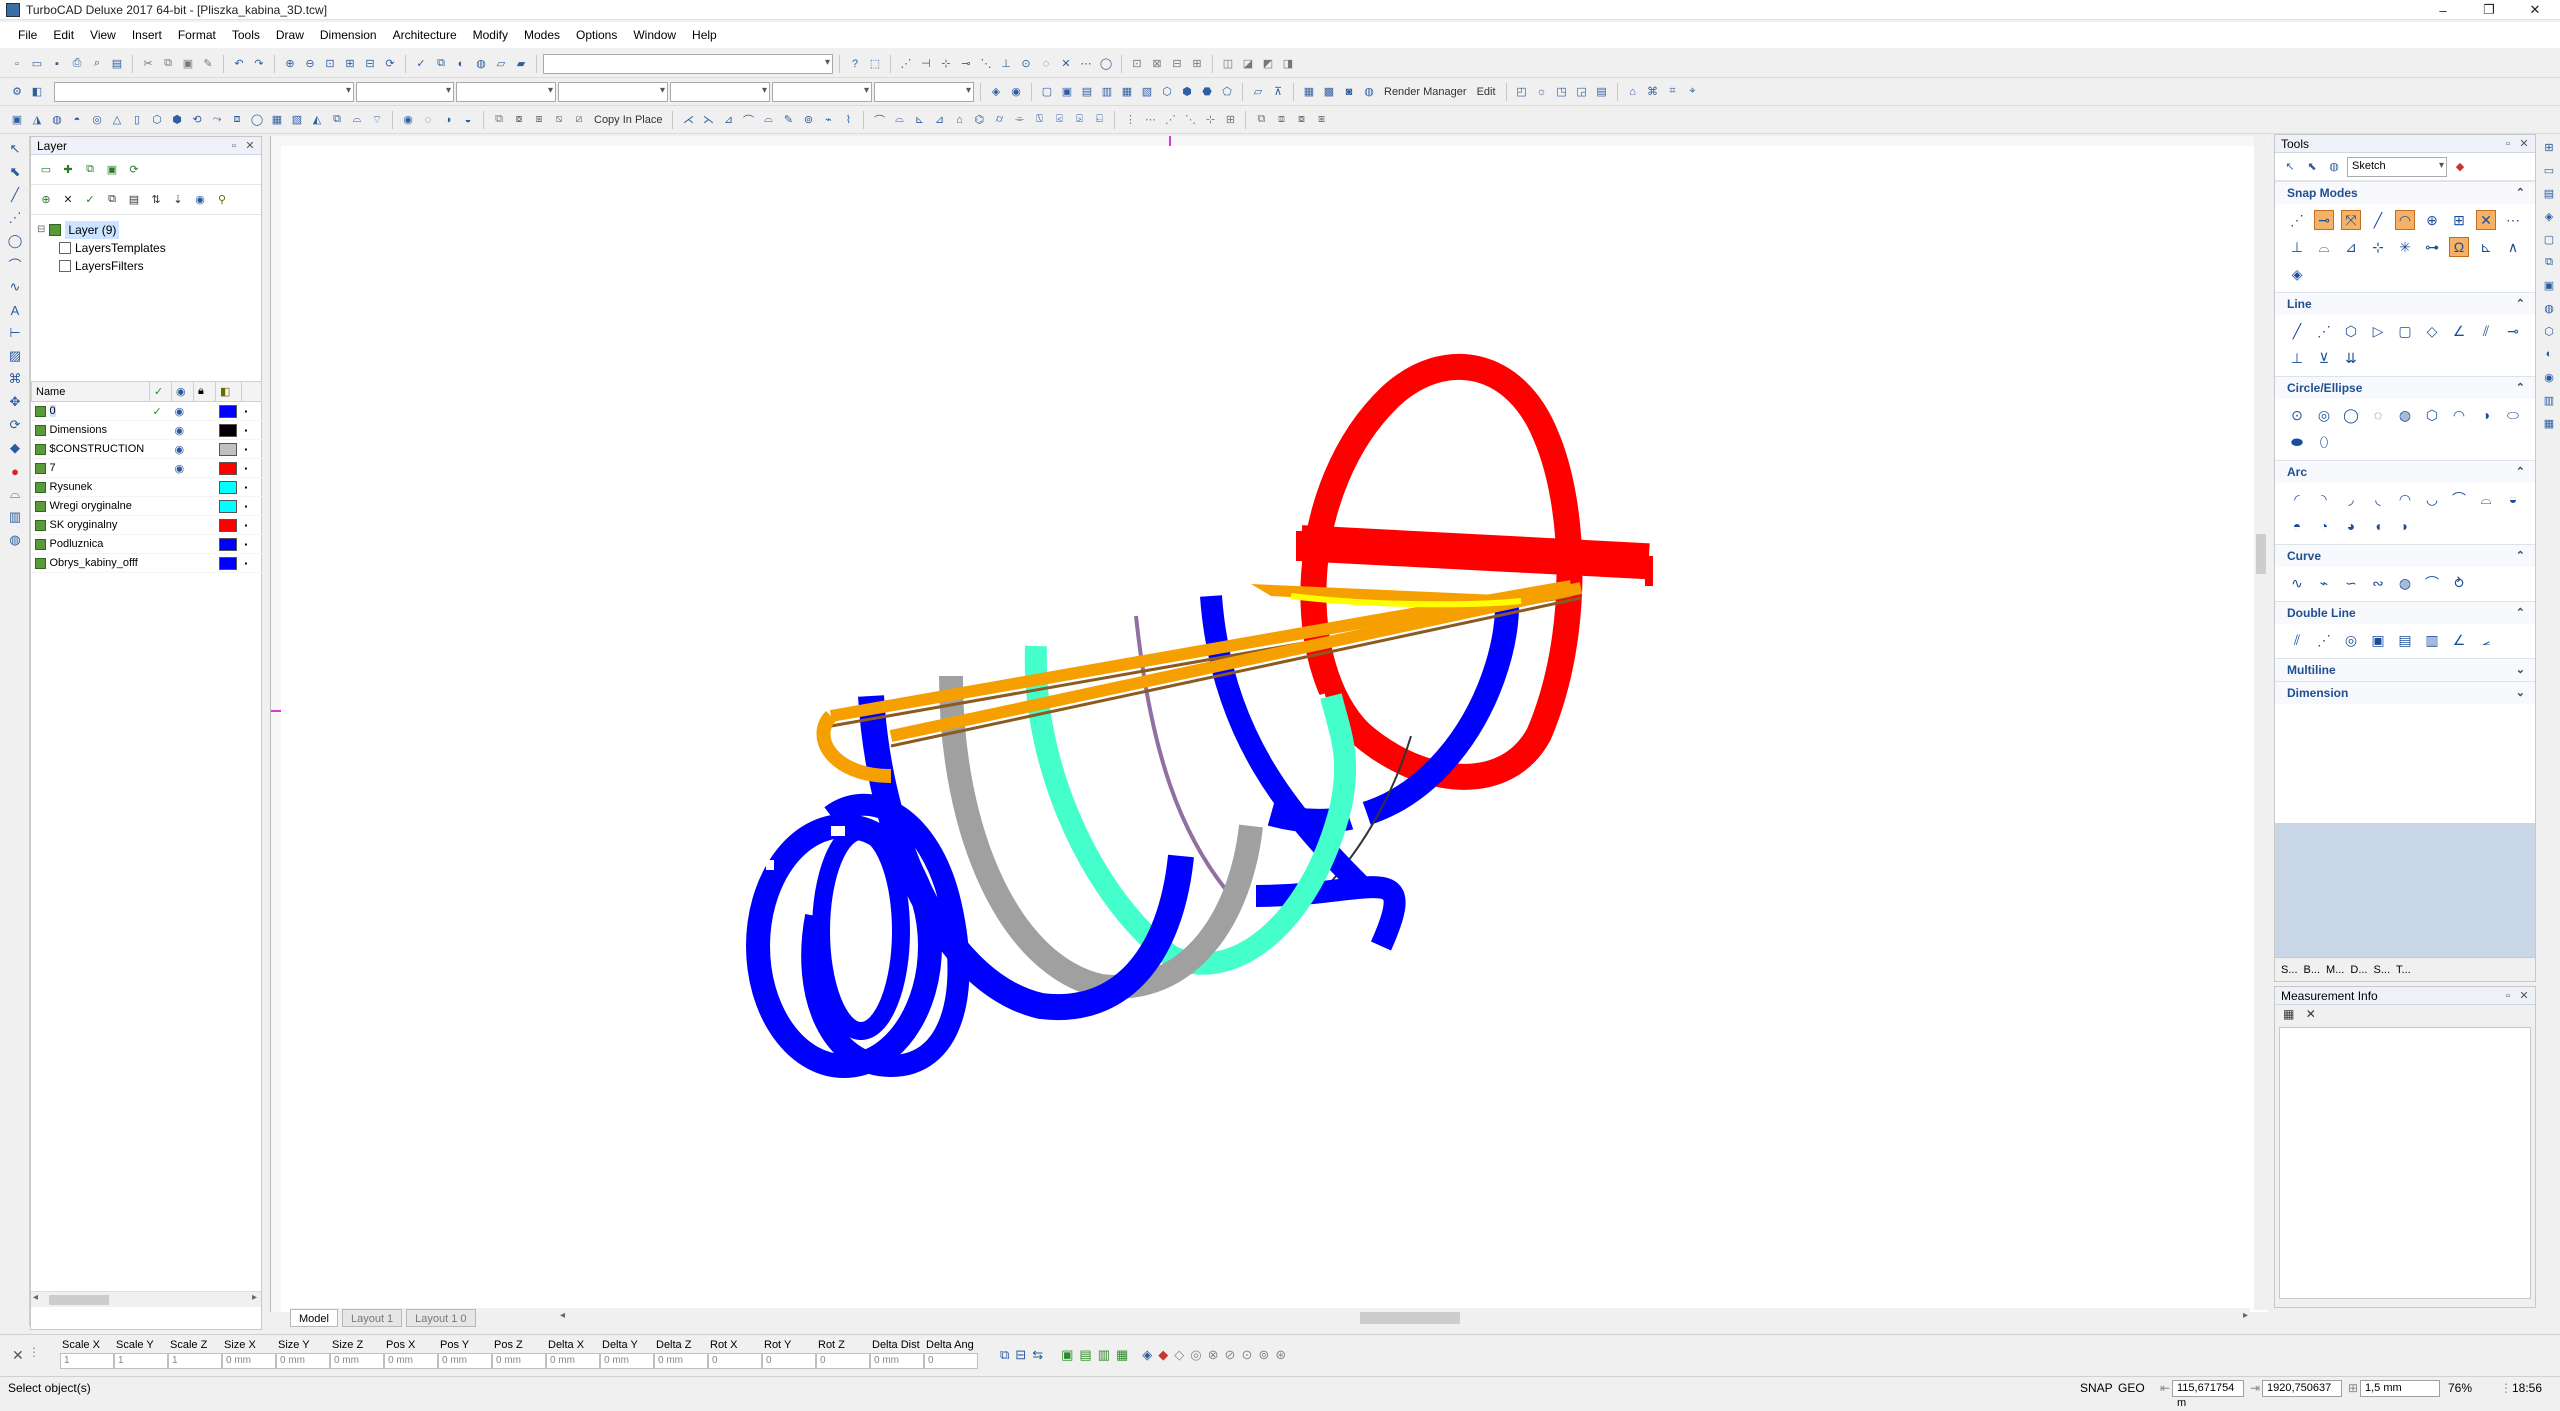 Image resolution: width=2560 pixels, height=1411 pixels. What do you see at coordinates (15, 310) in the screenshot?
I see `text-tool-icon: A` at bounding box center [15, 310].